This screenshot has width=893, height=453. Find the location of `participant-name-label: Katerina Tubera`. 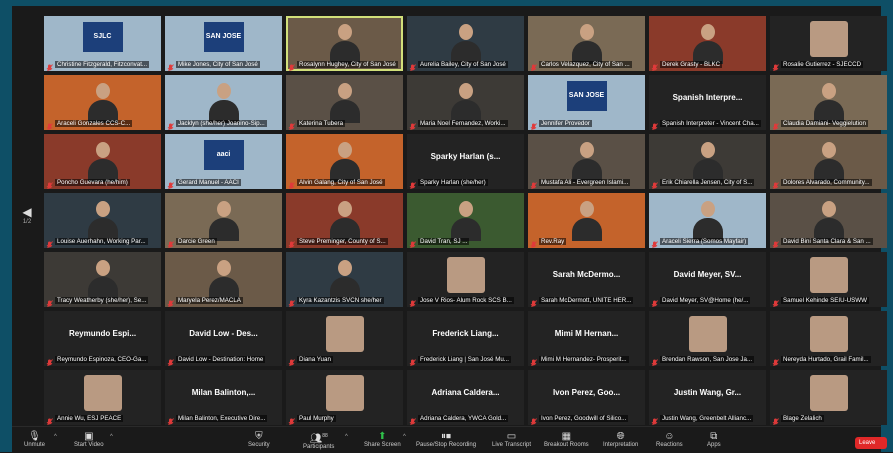

participant-name-label: Katerina Tubera is located at coordinates (321, 123).